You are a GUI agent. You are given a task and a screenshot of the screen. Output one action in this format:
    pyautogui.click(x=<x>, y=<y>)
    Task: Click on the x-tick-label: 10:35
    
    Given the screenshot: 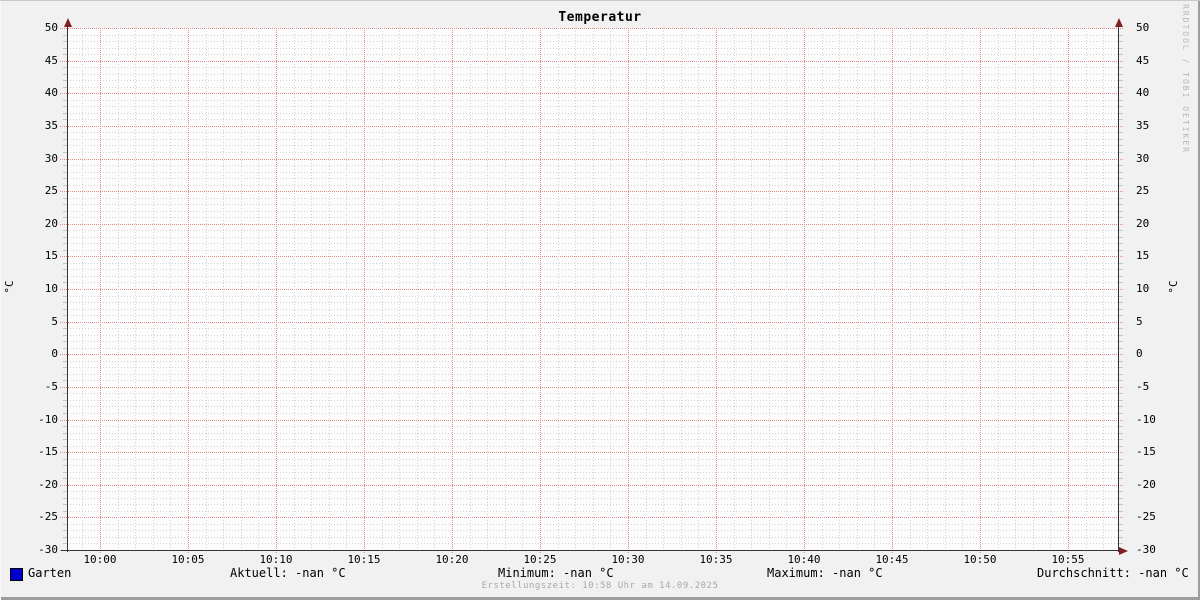 What is the action you would take?
    pyautogui.click(x=716, y=559)
    